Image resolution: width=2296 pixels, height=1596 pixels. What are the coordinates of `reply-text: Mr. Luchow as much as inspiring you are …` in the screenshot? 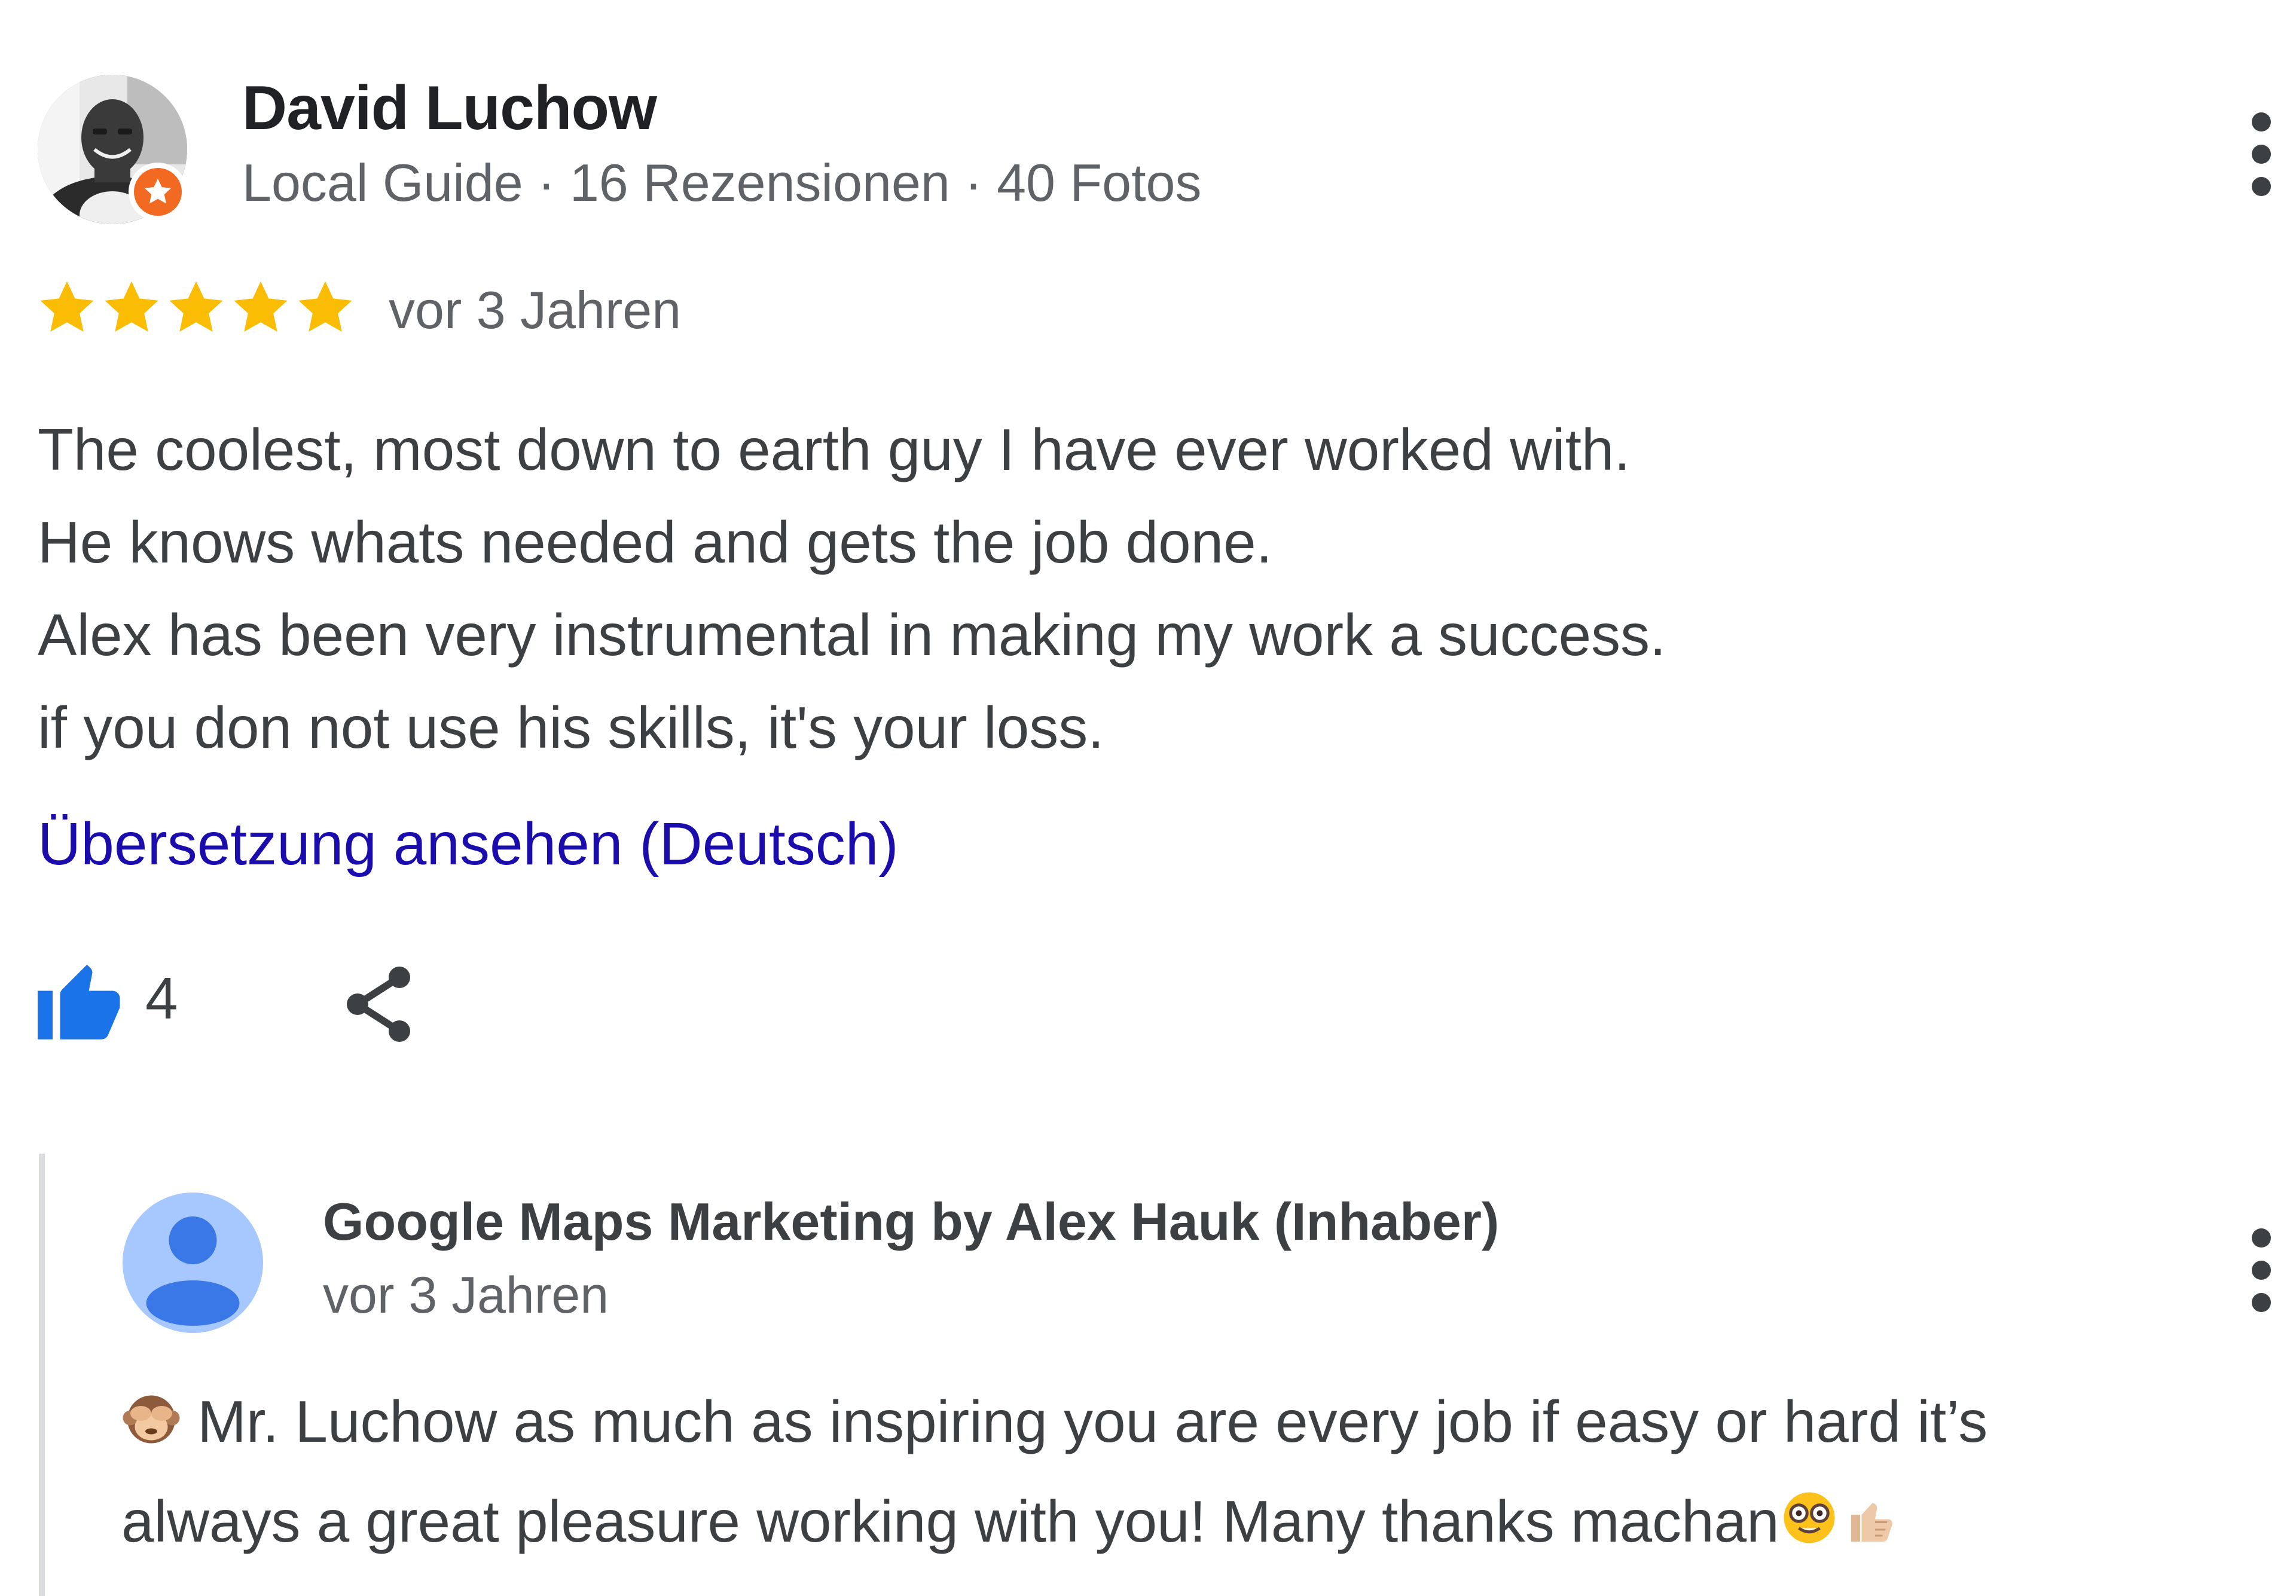 It's located at (1182, 1474).